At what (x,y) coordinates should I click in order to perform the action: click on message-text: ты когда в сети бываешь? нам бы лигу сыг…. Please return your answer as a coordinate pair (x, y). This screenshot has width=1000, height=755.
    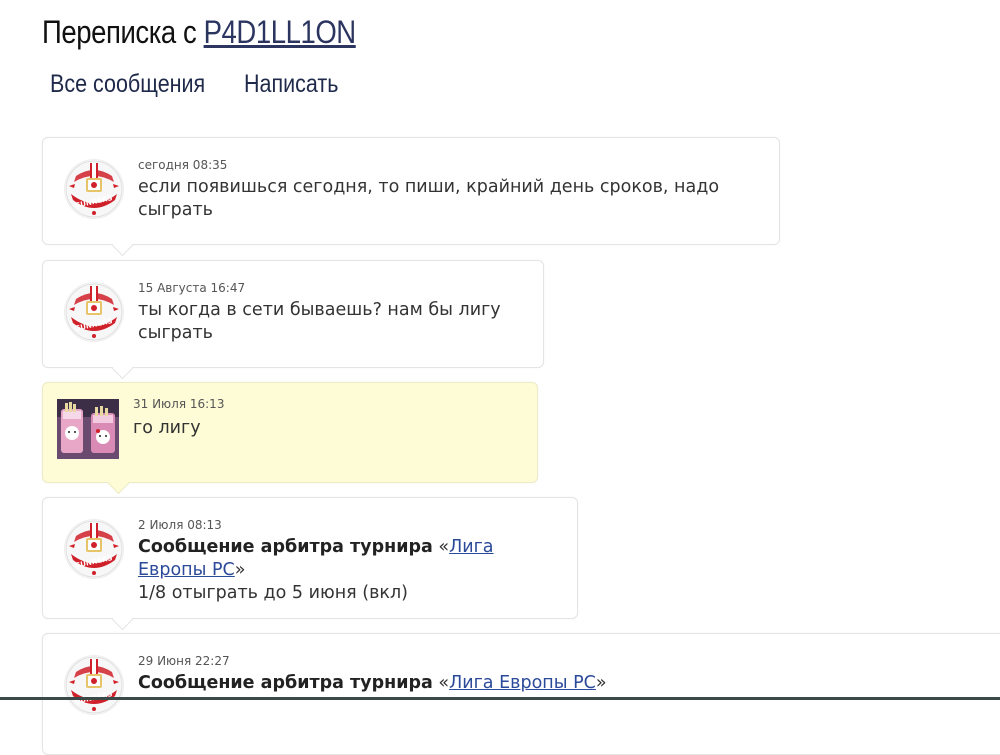
    Looking at the image, I should click on (319, 321).